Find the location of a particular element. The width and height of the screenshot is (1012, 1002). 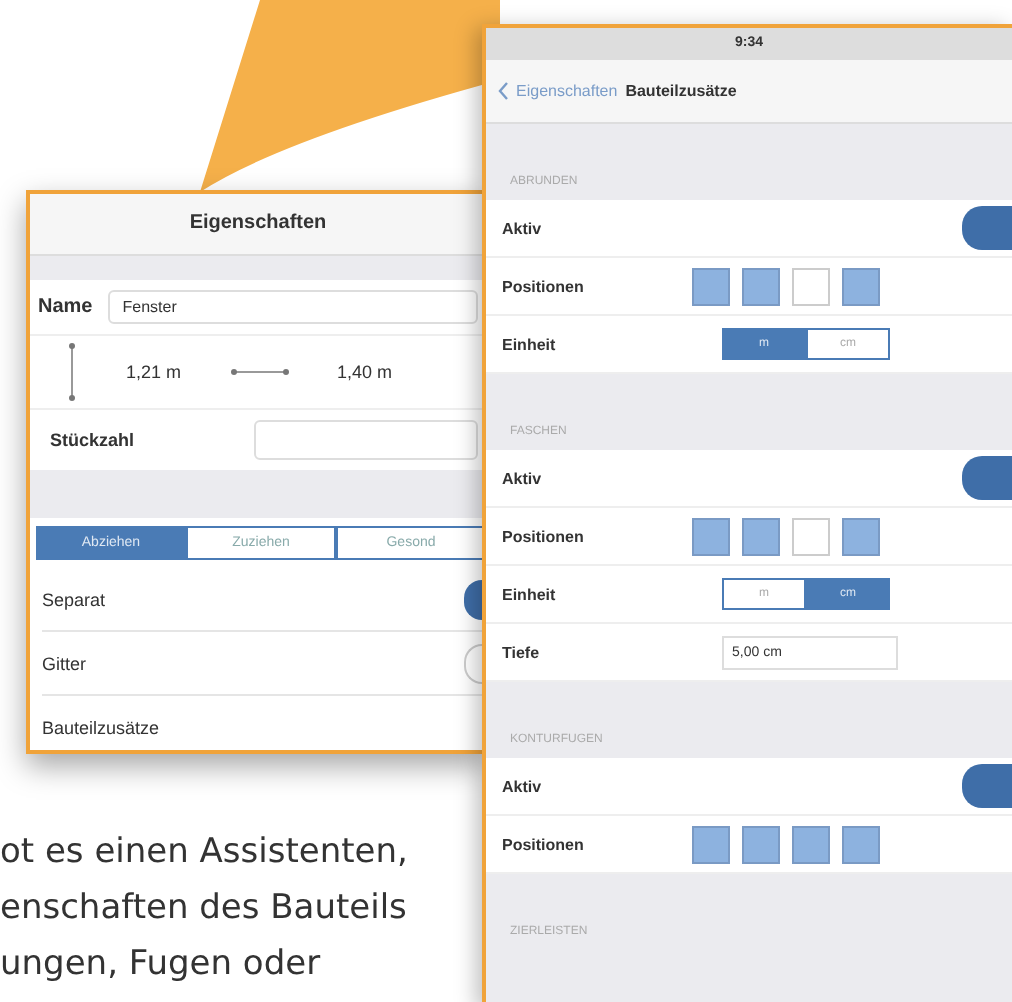

height-value: 1,21 m is located at coordinates (154, 372).